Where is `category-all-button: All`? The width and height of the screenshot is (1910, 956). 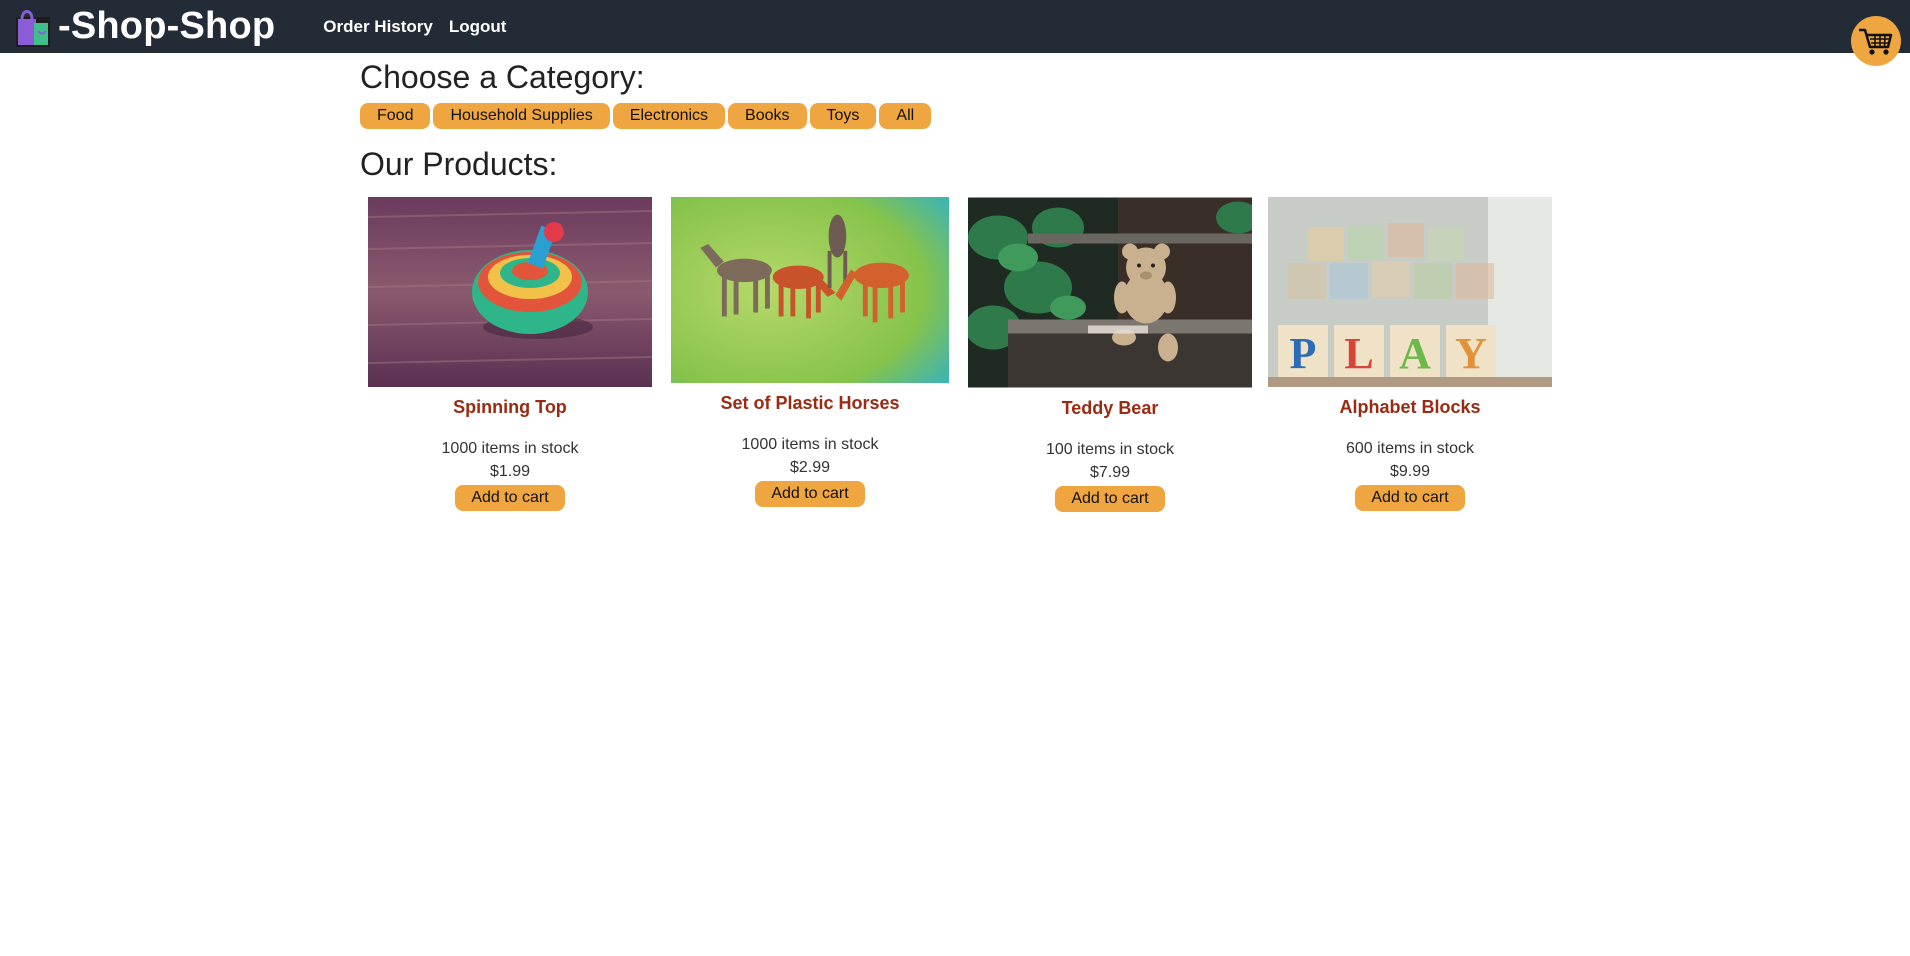 category-all-button: All is located at coordinates (905, 116).